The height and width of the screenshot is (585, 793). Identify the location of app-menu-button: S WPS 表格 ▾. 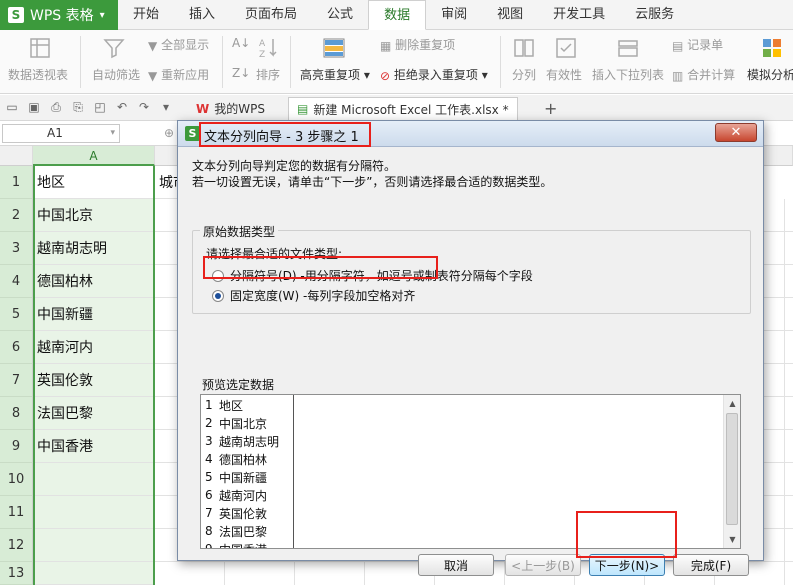
(59, 15).